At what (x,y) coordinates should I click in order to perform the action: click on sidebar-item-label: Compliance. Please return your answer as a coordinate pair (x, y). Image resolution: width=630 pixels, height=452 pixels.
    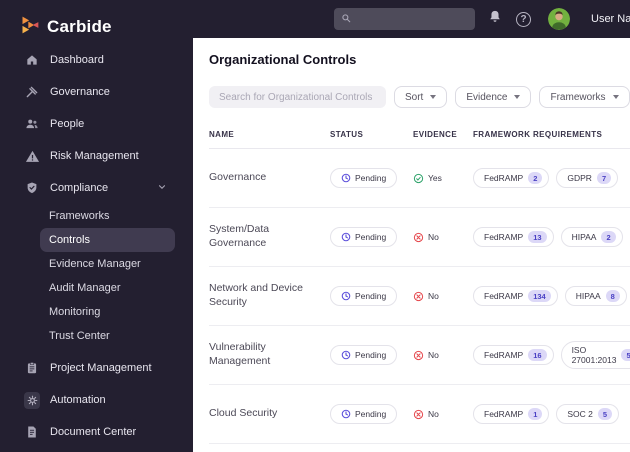
    Looking at the image, I should click on (79, 188).